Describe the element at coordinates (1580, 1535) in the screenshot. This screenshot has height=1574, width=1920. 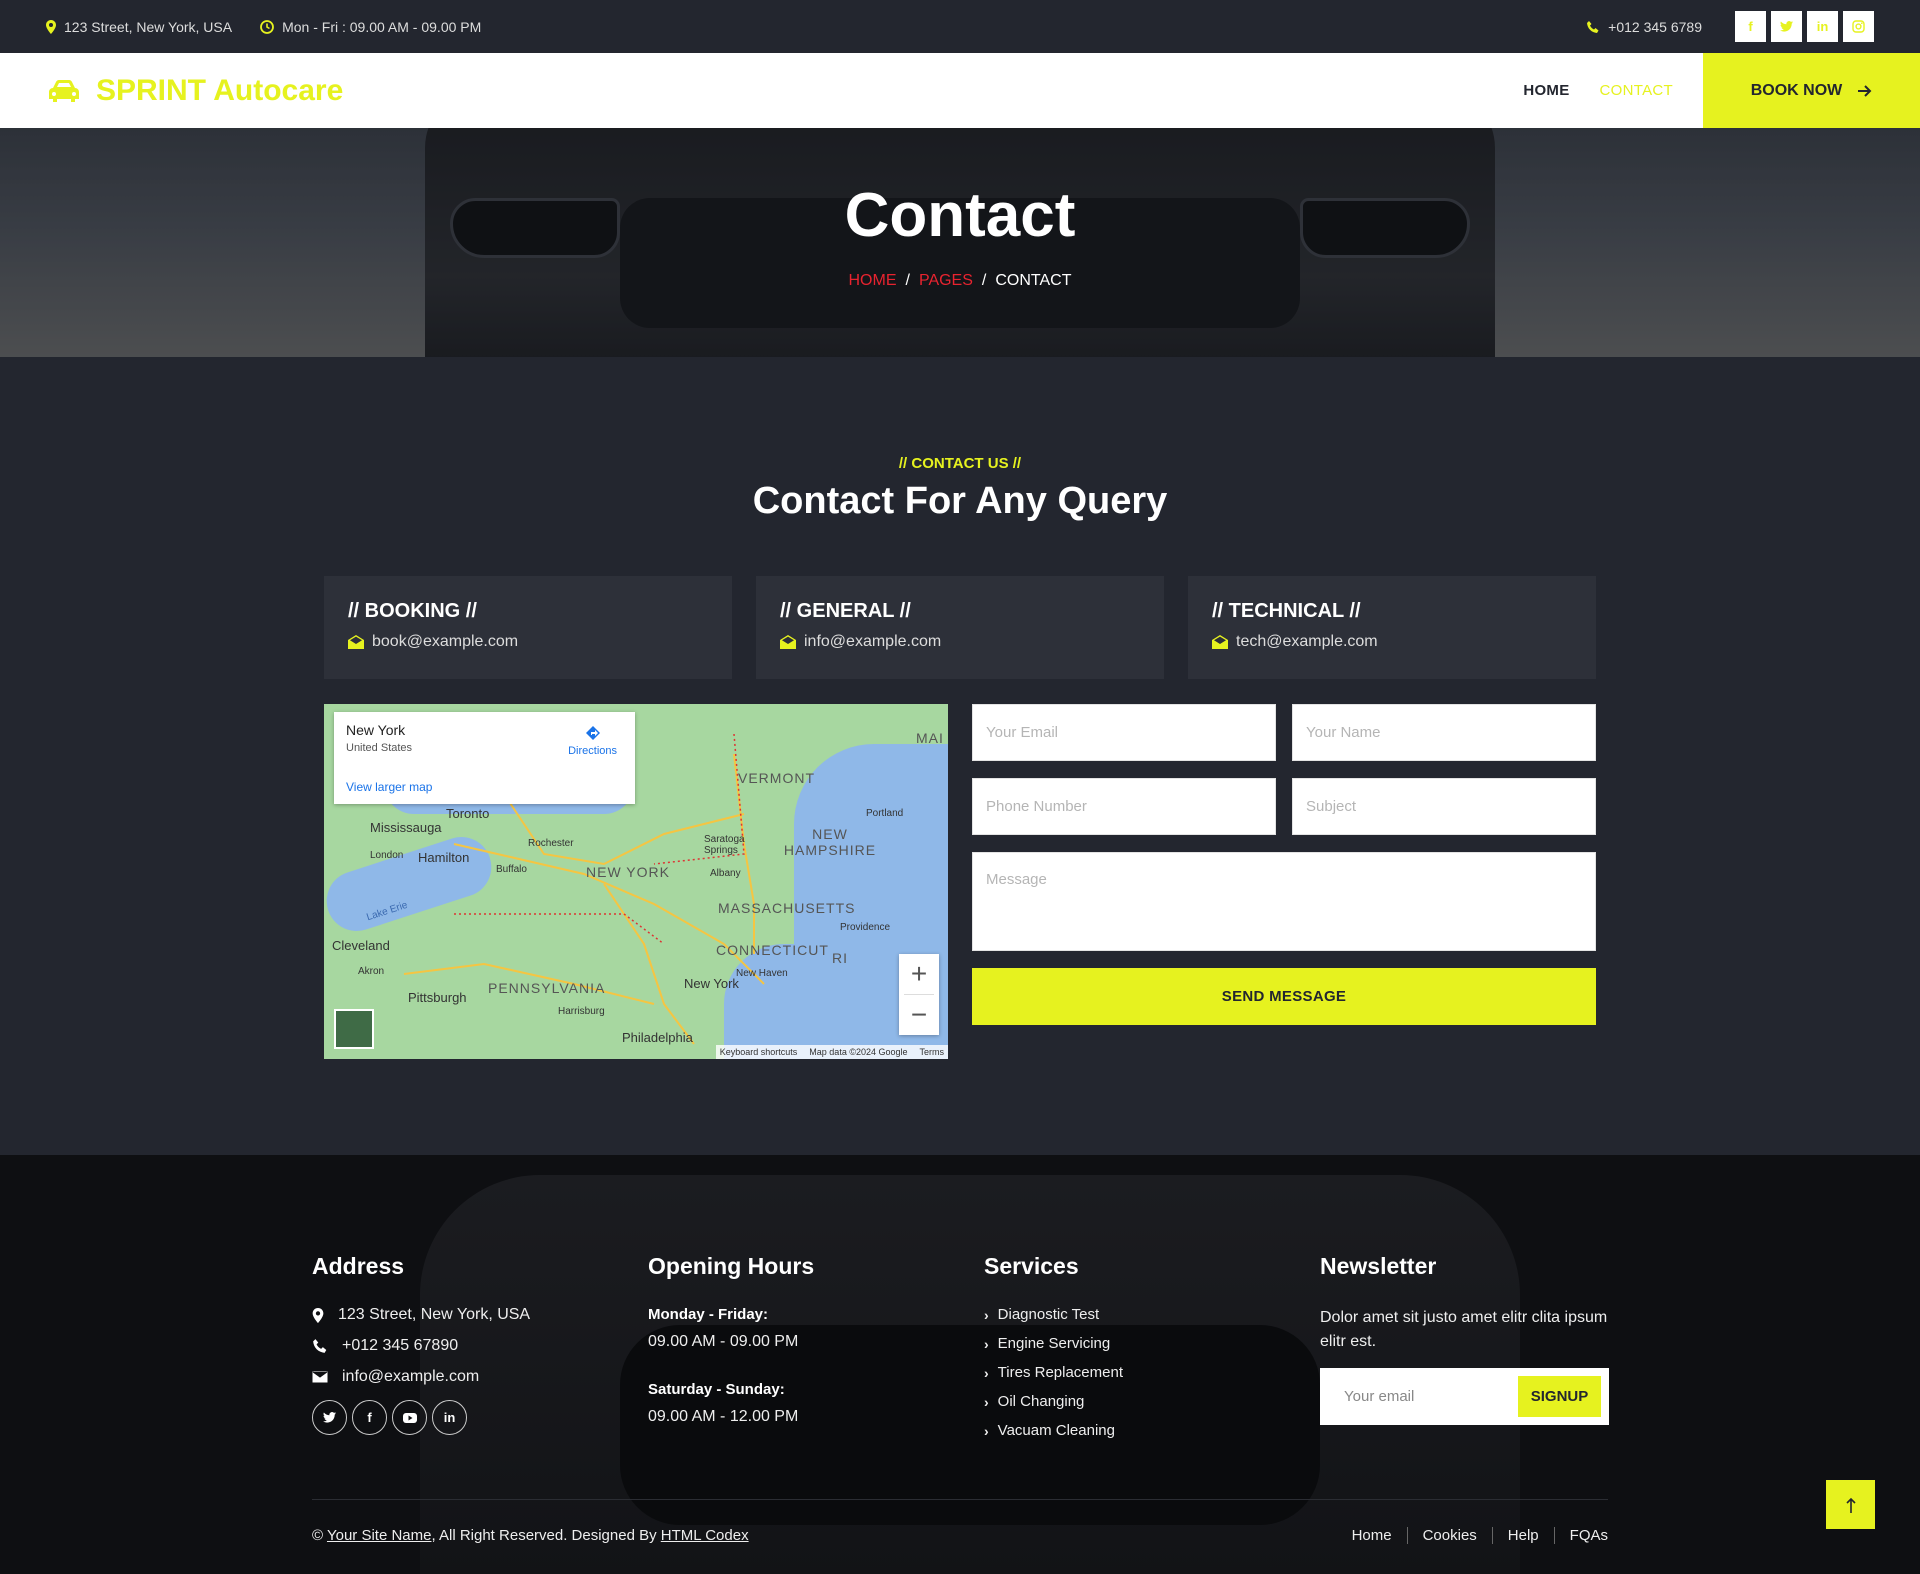
I see `footer-link-fqas: FQAs` at that location.